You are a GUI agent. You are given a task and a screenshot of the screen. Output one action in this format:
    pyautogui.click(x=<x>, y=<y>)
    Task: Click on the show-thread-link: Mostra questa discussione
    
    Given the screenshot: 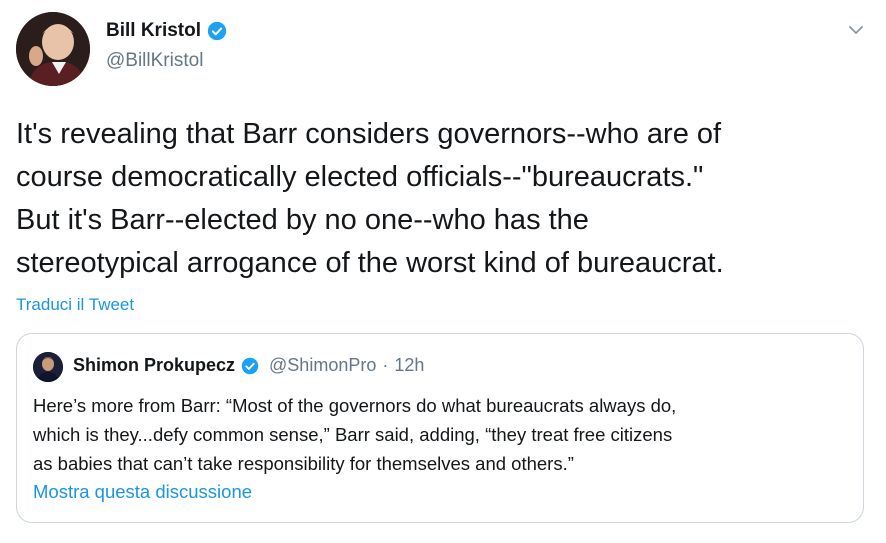 What is the action you would take?
    pyautogui.click(x=142, y=492)
    